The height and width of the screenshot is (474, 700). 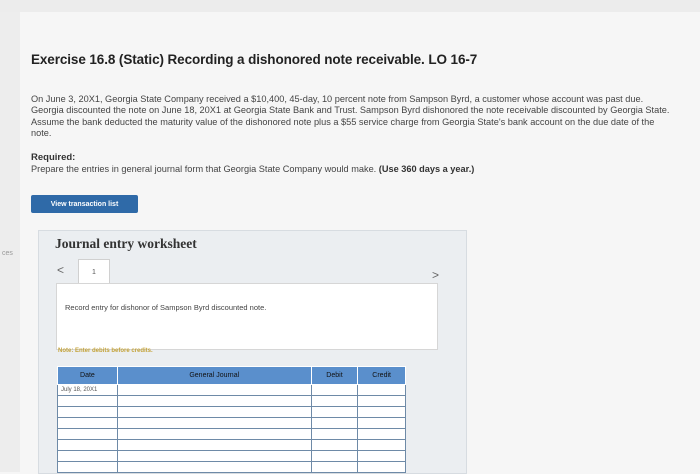 I want to click on top-band, so click(x=350, y=6).